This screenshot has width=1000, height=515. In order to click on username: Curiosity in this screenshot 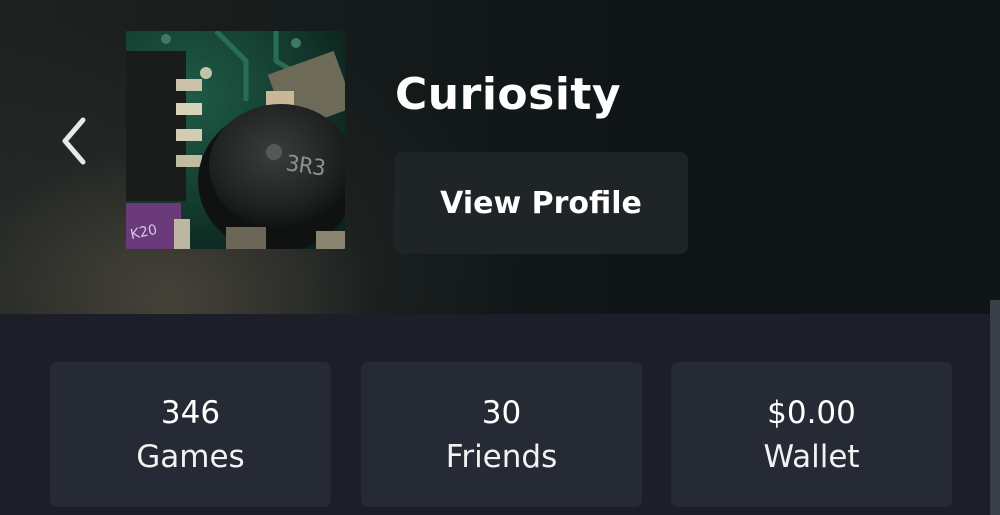, I will do `click(508, 94)`.